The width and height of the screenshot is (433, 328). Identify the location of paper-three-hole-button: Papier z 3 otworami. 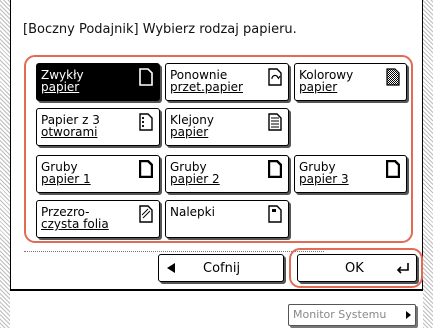
(98, 127).